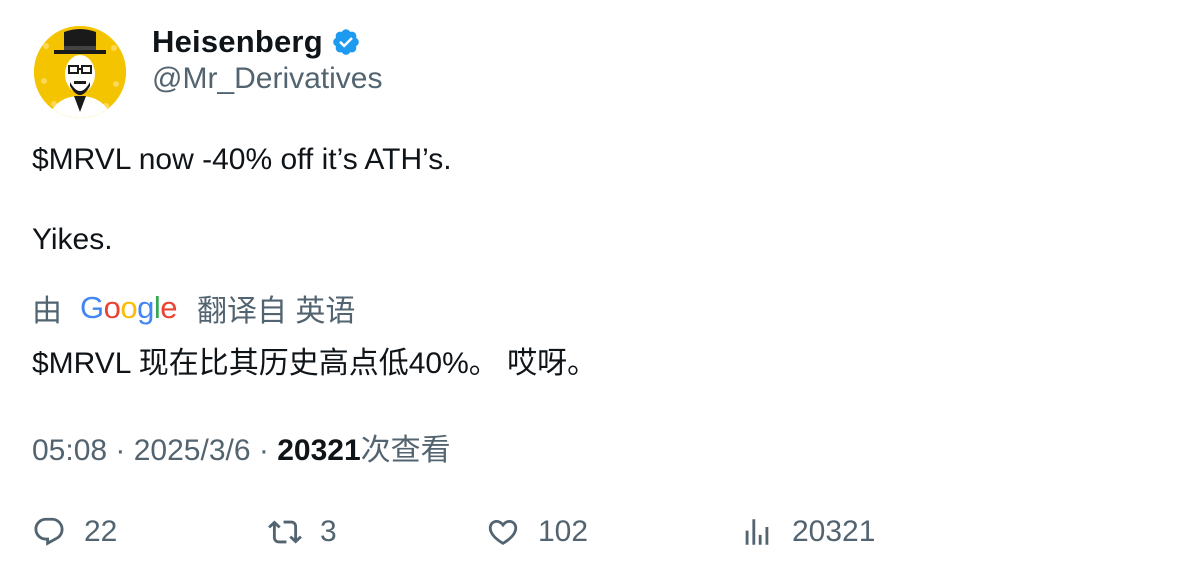  What do you see at coordinates (74, 532) in the screenshot?
I see `reply-button: 22` at bounding box center [74, 532].